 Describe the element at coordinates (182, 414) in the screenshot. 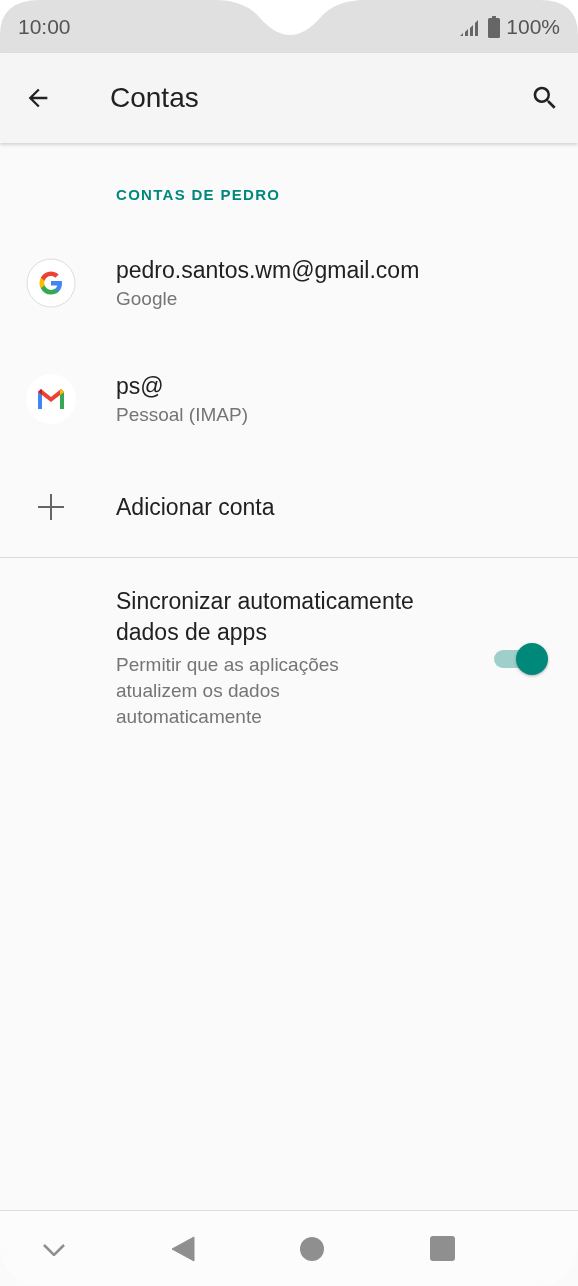

I see `account-type: Pessoal (IMAP)` at that location.